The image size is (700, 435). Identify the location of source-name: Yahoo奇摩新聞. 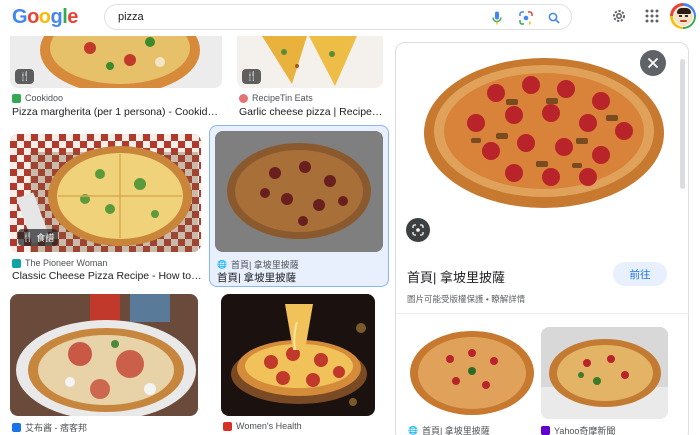
(585, 430).